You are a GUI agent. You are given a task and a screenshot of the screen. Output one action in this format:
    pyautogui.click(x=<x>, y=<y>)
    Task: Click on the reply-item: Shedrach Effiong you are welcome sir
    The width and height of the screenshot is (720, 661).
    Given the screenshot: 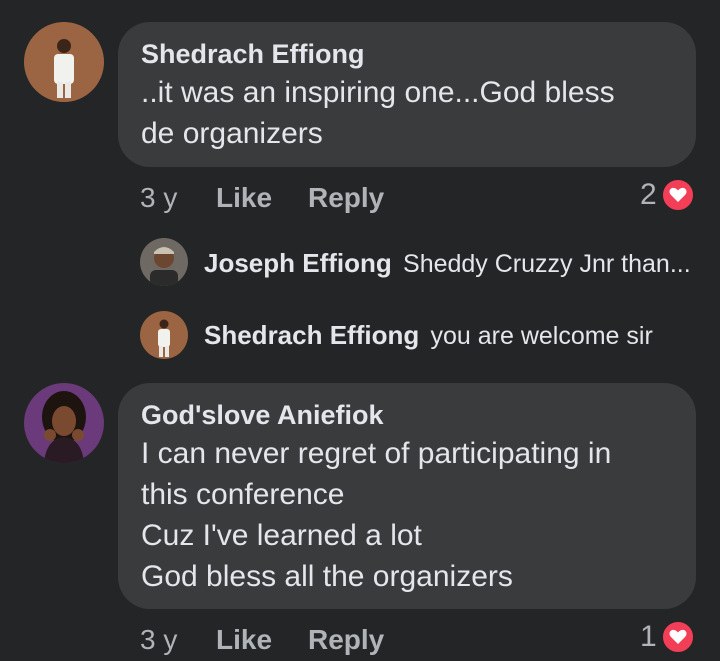 What is the action you would take?
    pyautogui.click(x=428, y=335)
    